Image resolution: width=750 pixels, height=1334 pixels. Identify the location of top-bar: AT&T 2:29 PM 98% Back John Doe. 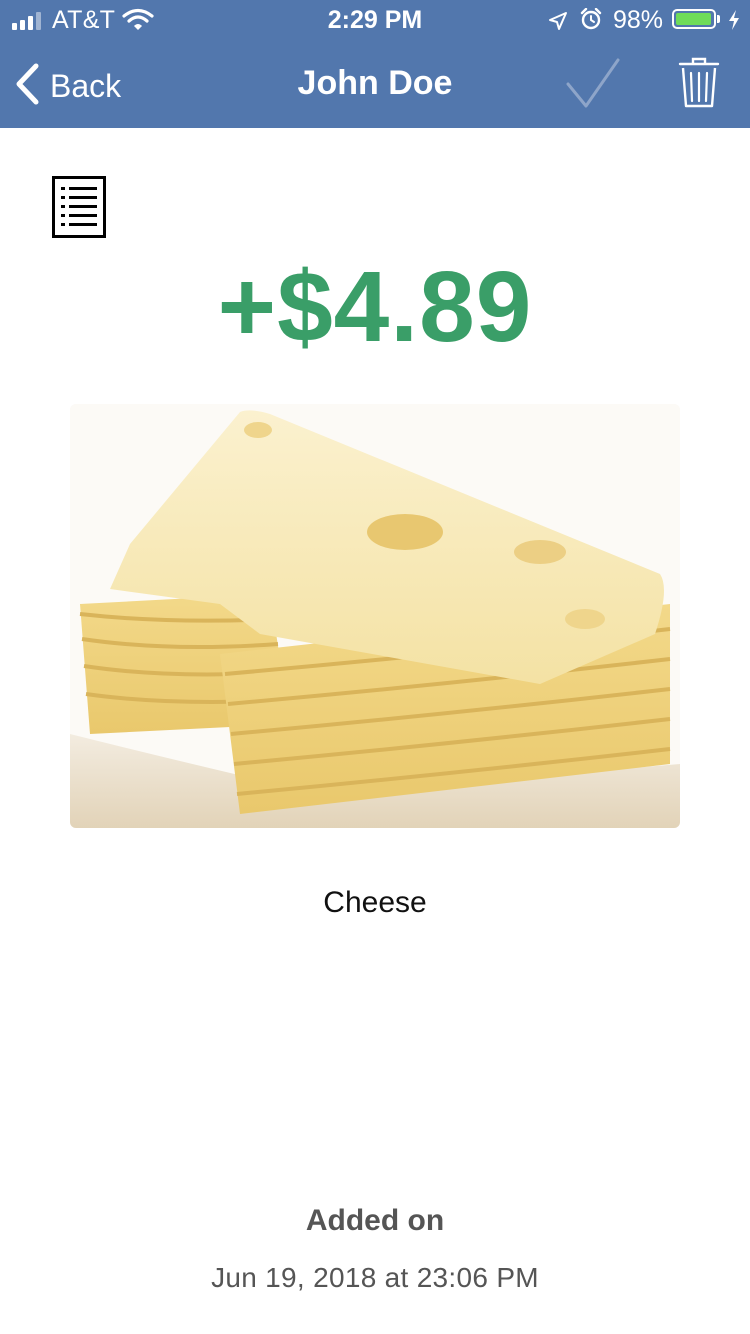
(375, 64).